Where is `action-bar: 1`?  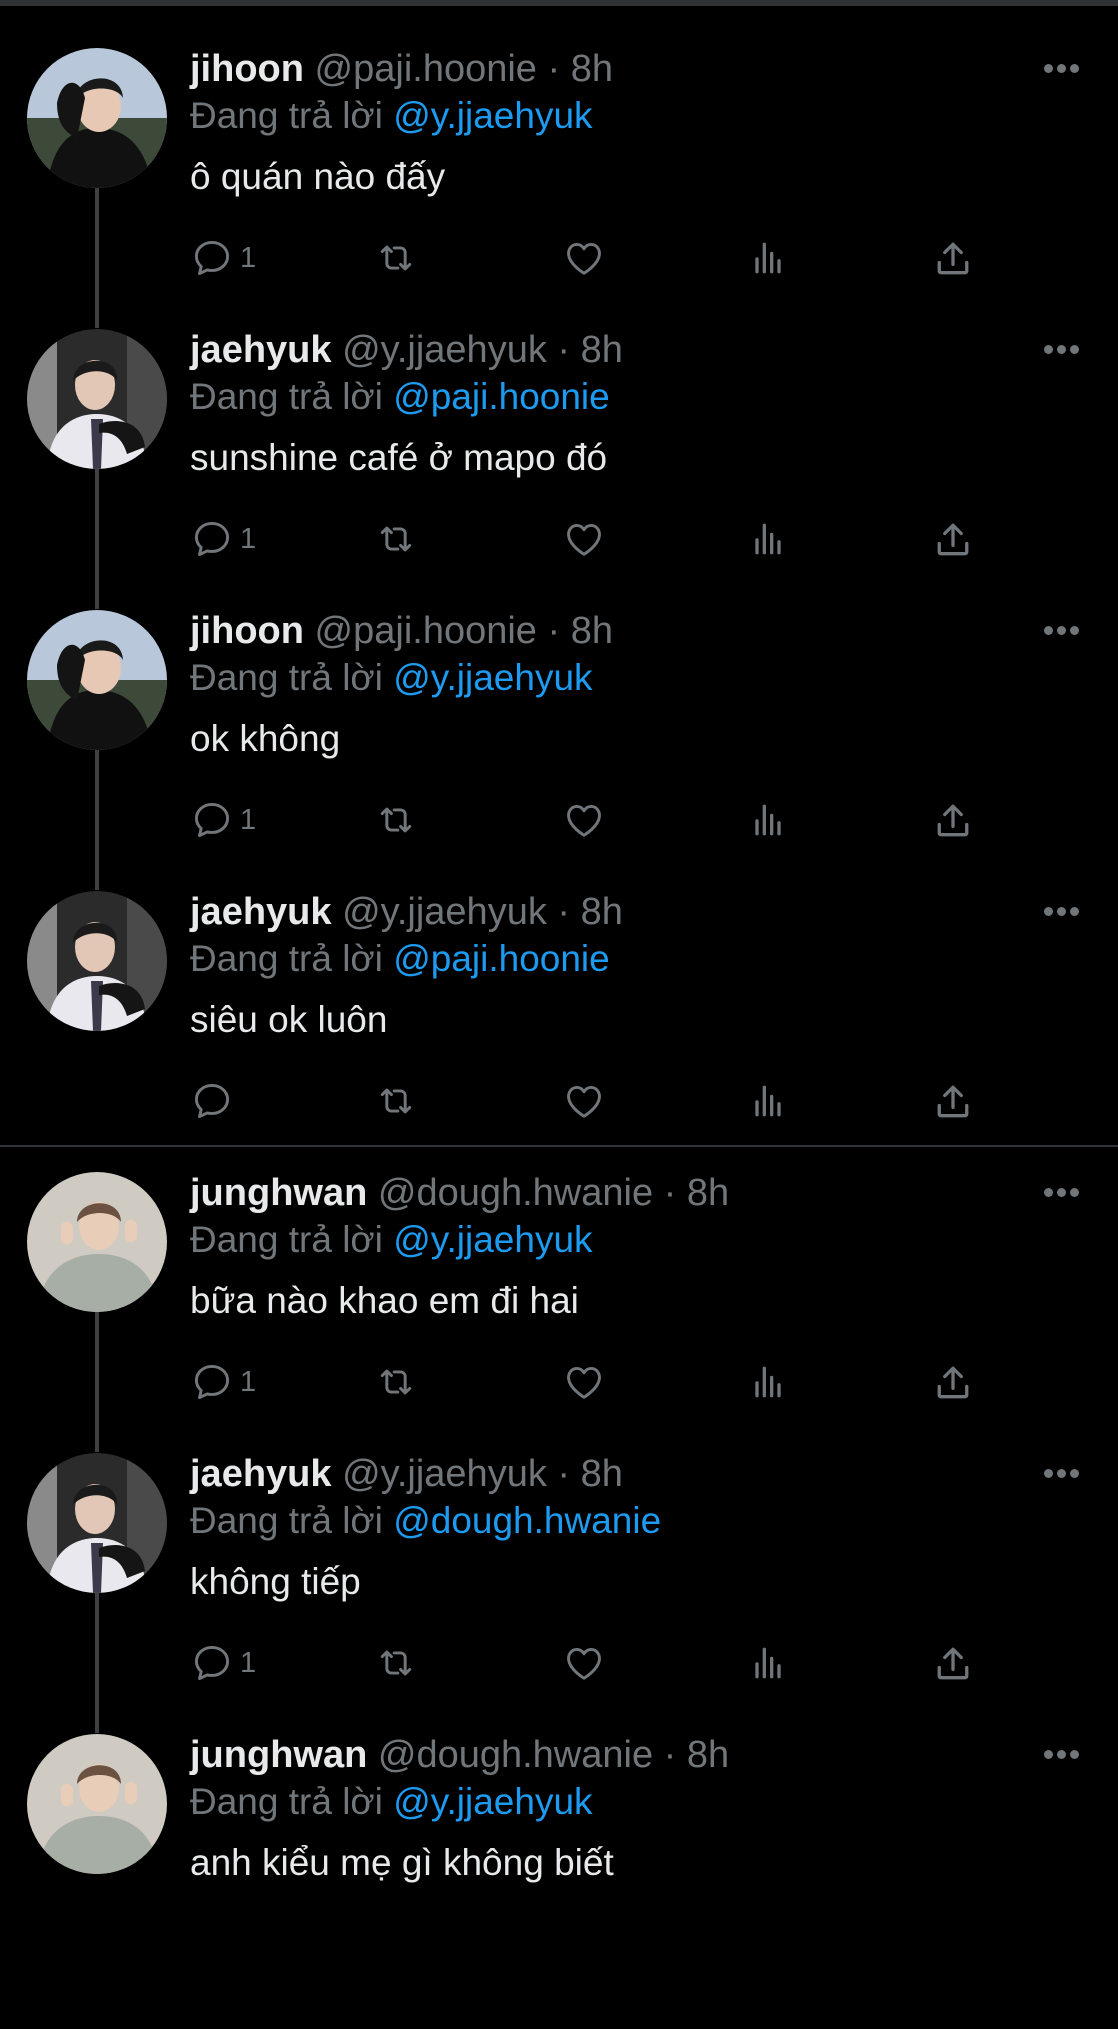 action-bar: 1 is located at coordinates (590, 539).